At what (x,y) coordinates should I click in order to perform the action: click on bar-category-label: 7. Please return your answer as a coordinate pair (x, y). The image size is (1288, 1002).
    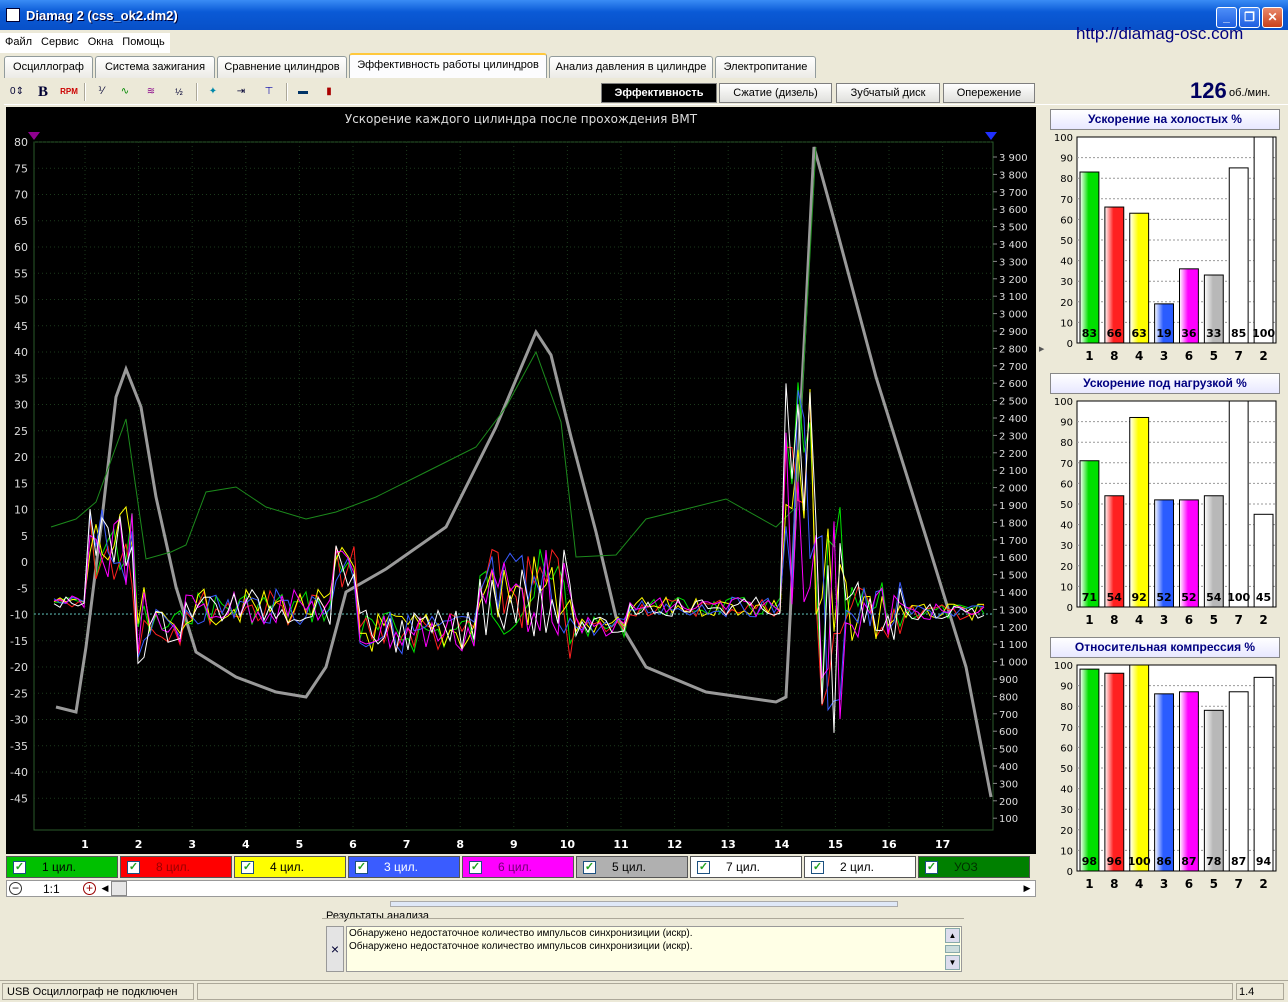
    Looking at the image, I should click on (1239, 356).